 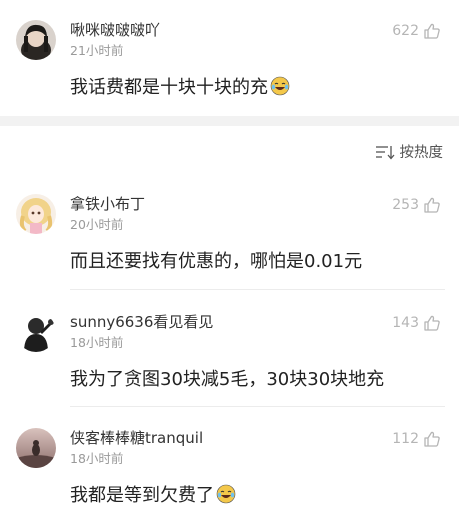 I want to click on comment-text-body: 我为了贪图30块减5毛，30块30块地充, so click(x=227, y=379).